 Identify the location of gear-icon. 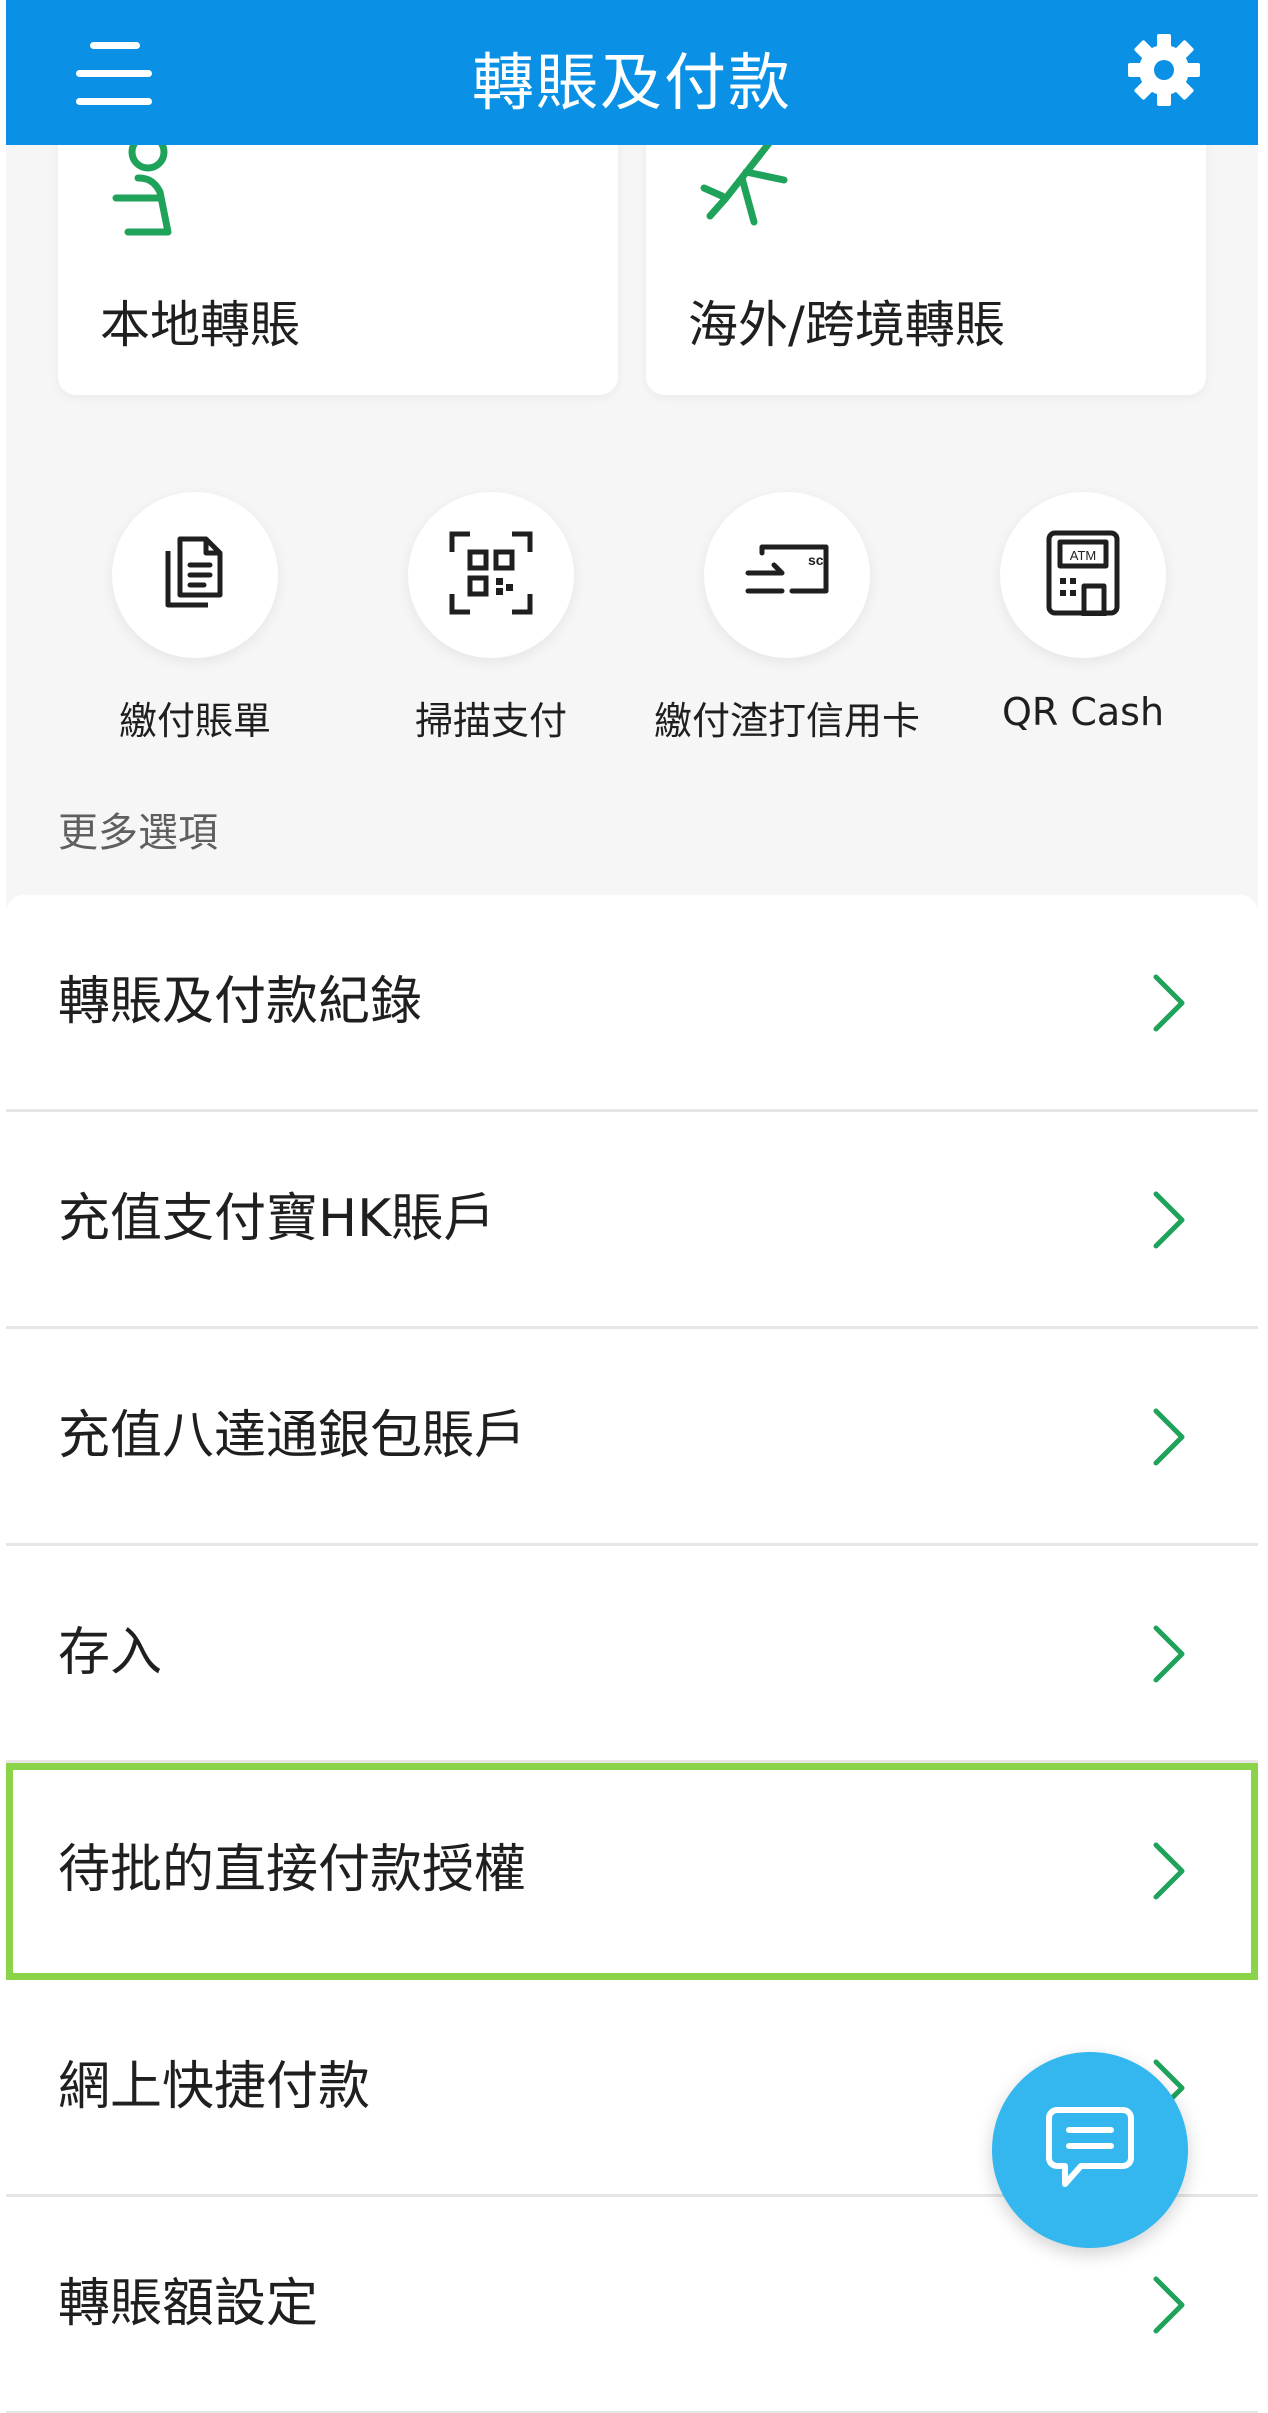
(1164, 70).